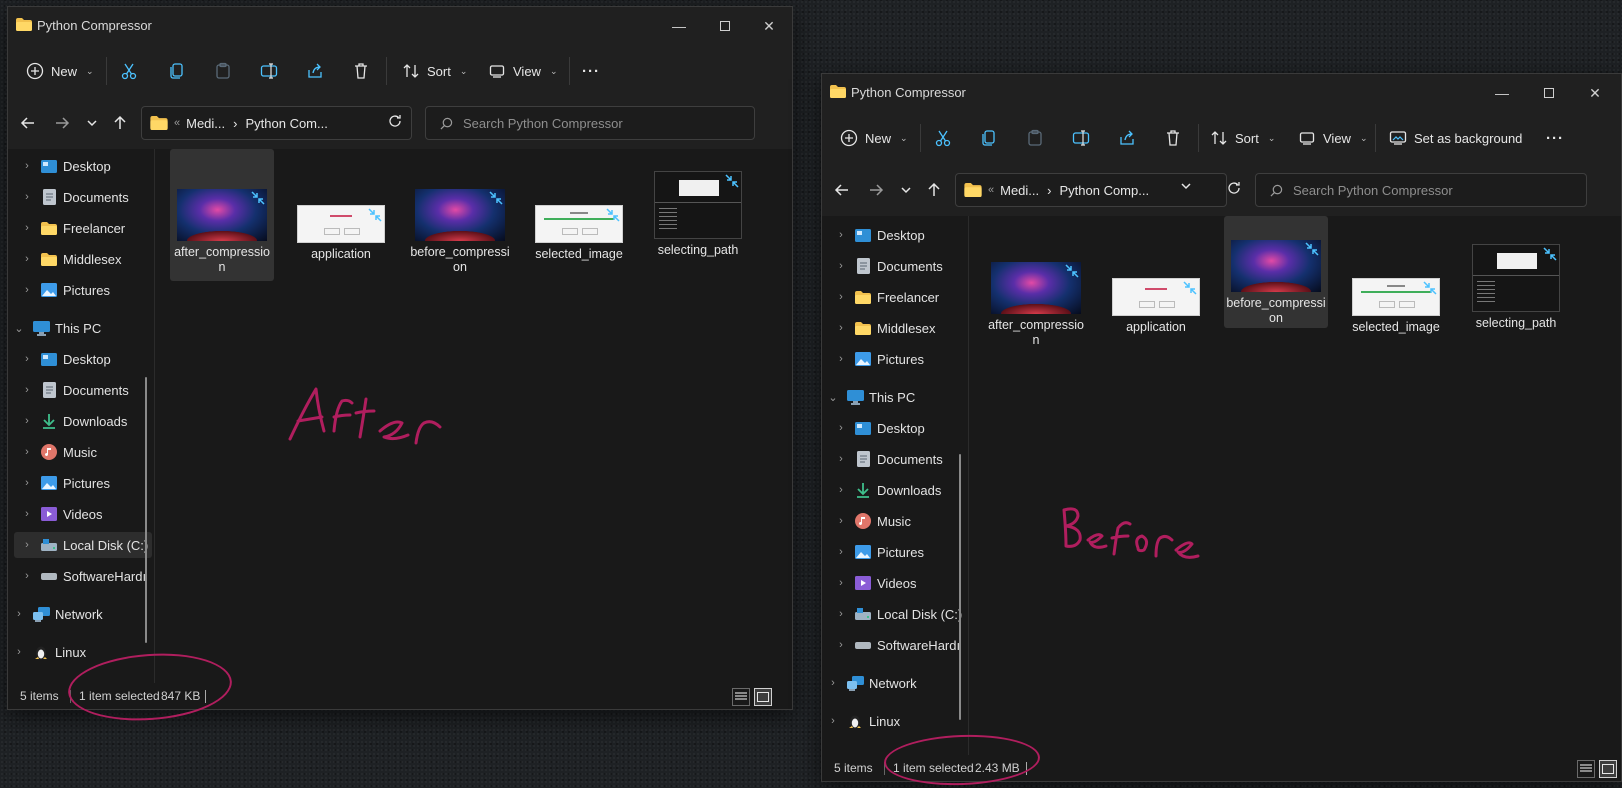  I want to click on sidebar-item-network: › Network, so click(872, 683).